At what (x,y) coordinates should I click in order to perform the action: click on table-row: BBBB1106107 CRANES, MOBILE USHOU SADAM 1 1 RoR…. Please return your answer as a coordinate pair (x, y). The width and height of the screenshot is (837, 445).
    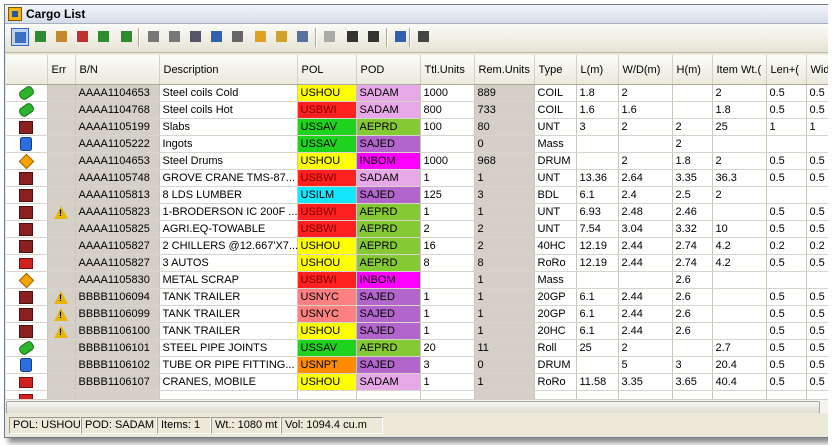
    Looking at the image, I should click on (417, 382).